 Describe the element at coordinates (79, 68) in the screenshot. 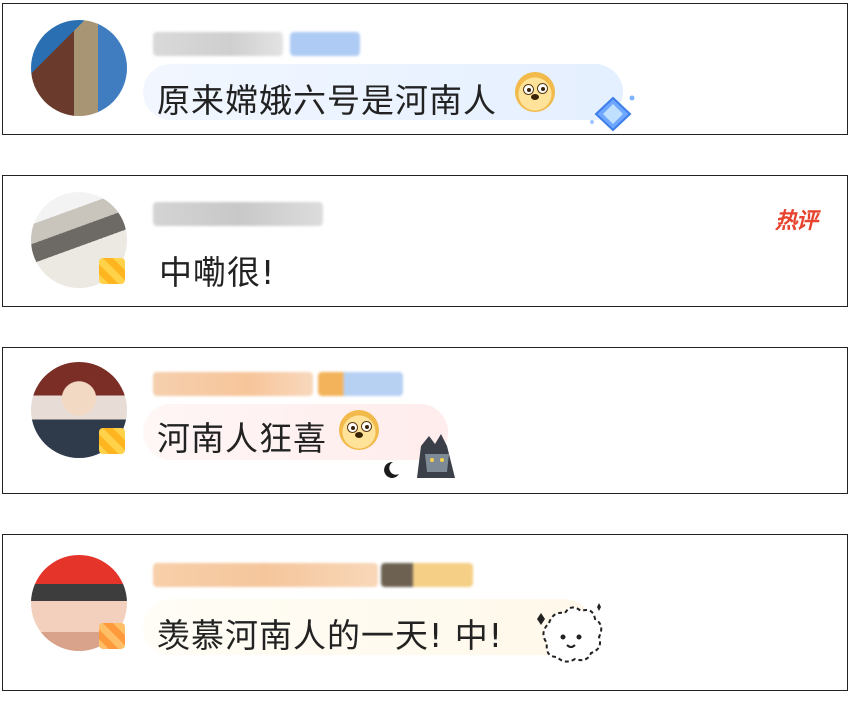

I see `avatar` at that location.